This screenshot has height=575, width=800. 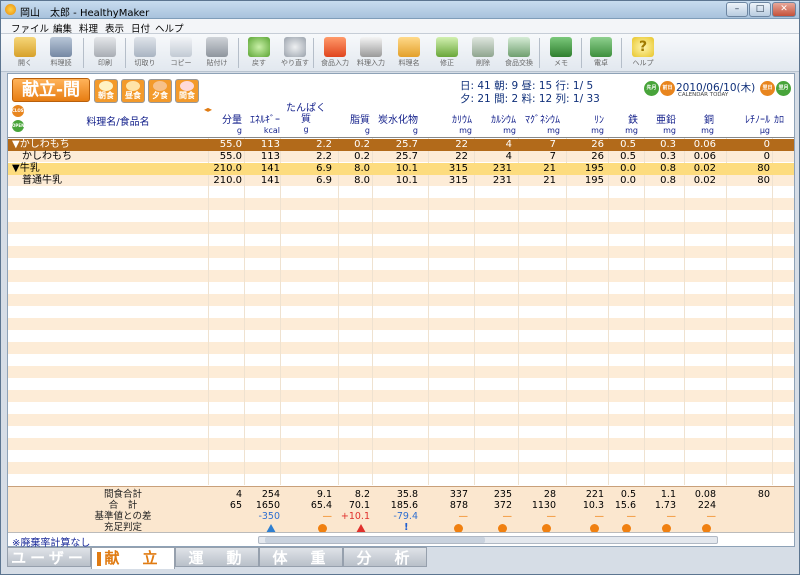 I want to click on maximize-button: □, so click(x=760, y=9).